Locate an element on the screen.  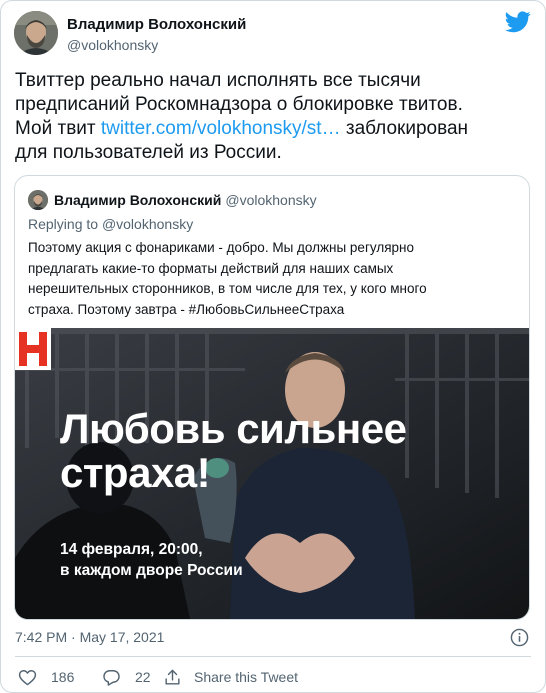
quoted-author-handle: @volokhonsky is located at coordinates (271, 200).